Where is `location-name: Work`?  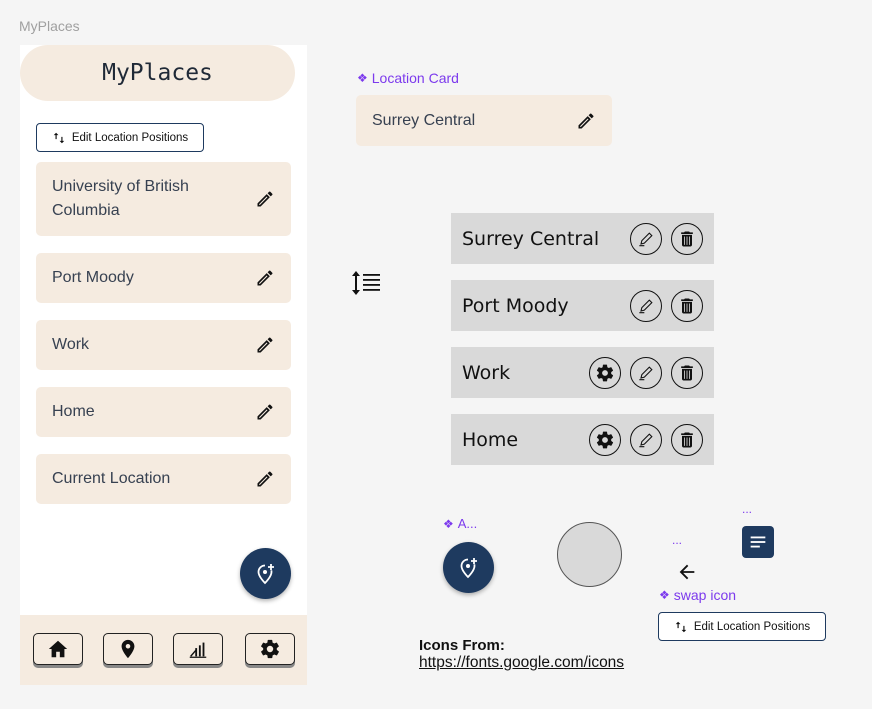
location-name: Work is located at coordinates (71, 344).